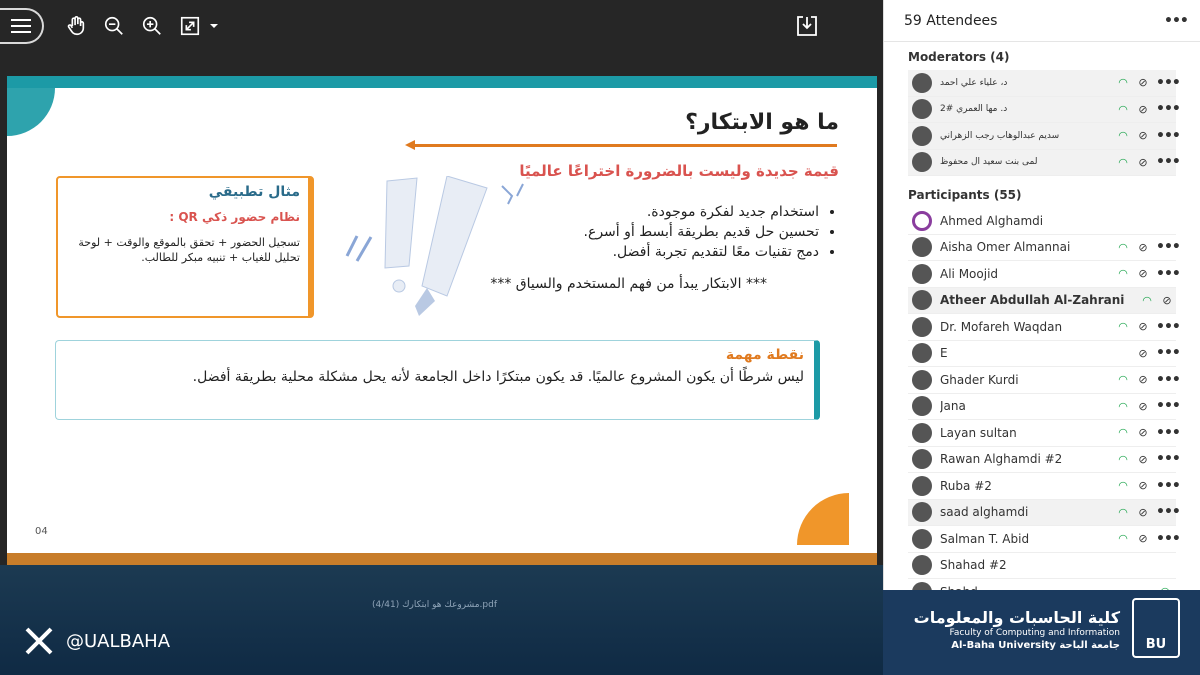  What do you see at coordinates (823, 519) in the screenshot?
I see `slide-corner-decoration-bottom` at bounding box center [823, 519].